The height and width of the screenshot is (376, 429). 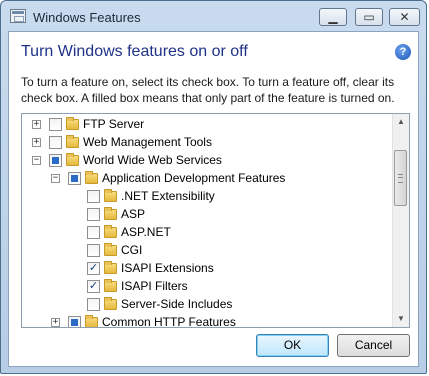 What do you see at coordinates (147, 142) in the screenshot?
I see `tree-item-label: Web Management Tools` at bounding box center [147, 142].